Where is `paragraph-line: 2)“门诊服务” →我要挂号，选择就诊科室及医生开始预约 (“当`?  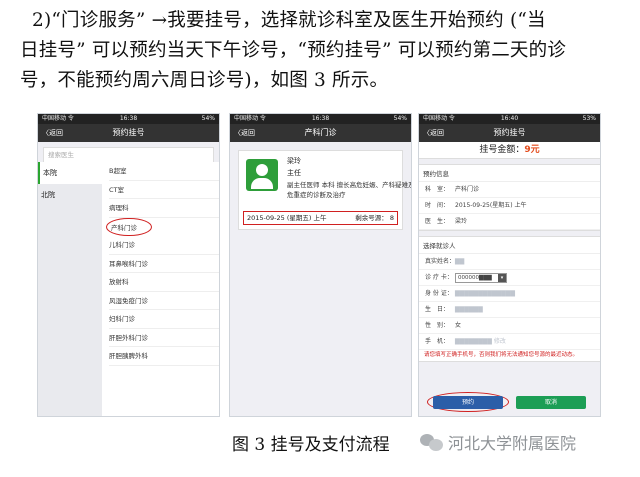 paragraph-line: 2)“门诊服务” →我要挂号，选择就诊科室及医生开始预约 (“当 is located at coordinates (289, 20).